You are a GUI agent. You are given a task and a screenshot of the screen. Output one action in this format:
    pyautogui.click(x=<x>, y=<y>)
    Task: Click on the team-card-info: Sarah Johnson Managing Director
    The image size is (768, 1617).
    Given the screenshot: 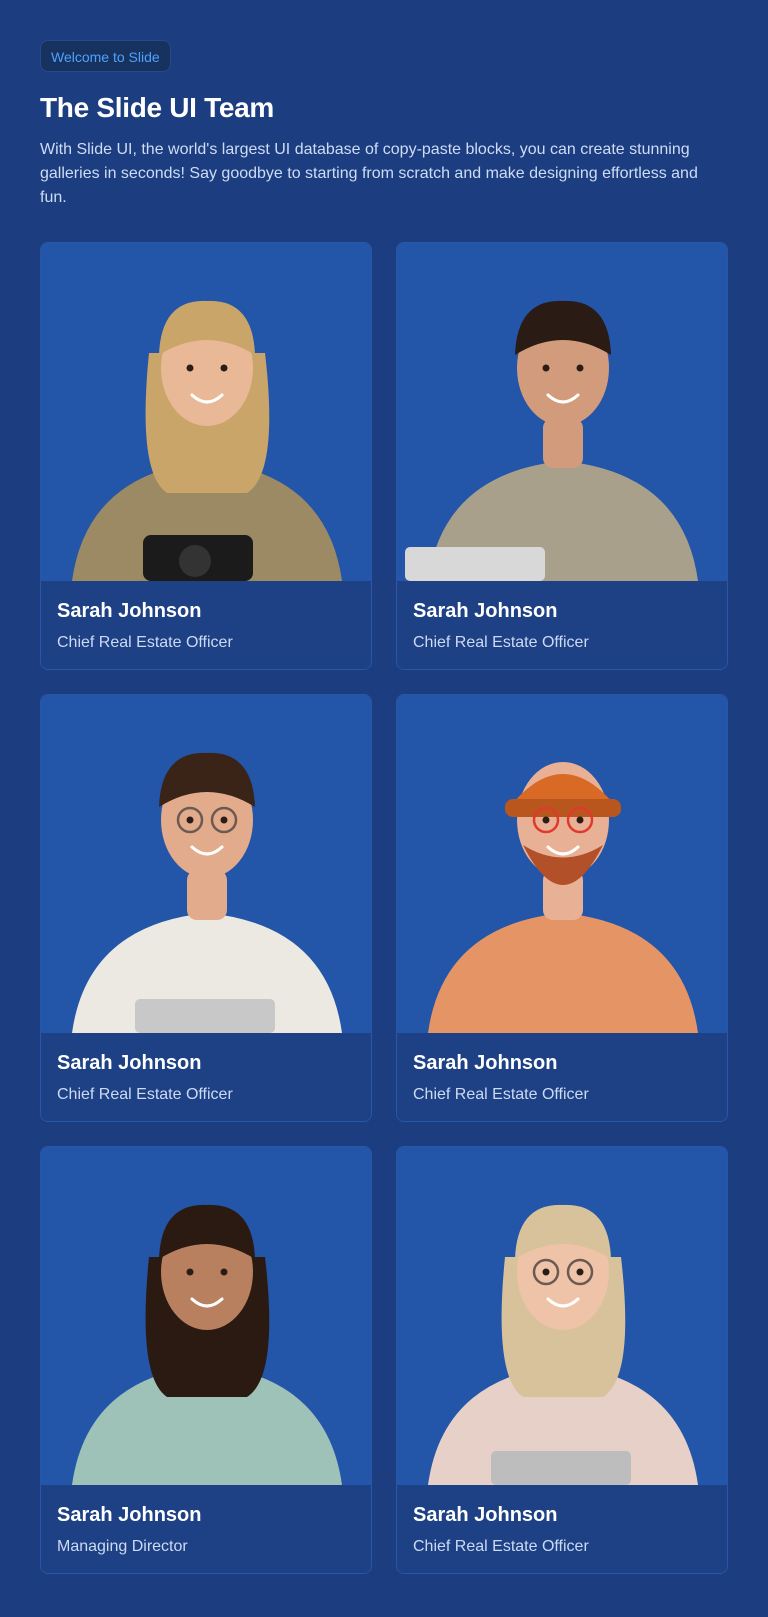 What is the action you would take?
    pyautogui.click(x=206, y=1529)
    